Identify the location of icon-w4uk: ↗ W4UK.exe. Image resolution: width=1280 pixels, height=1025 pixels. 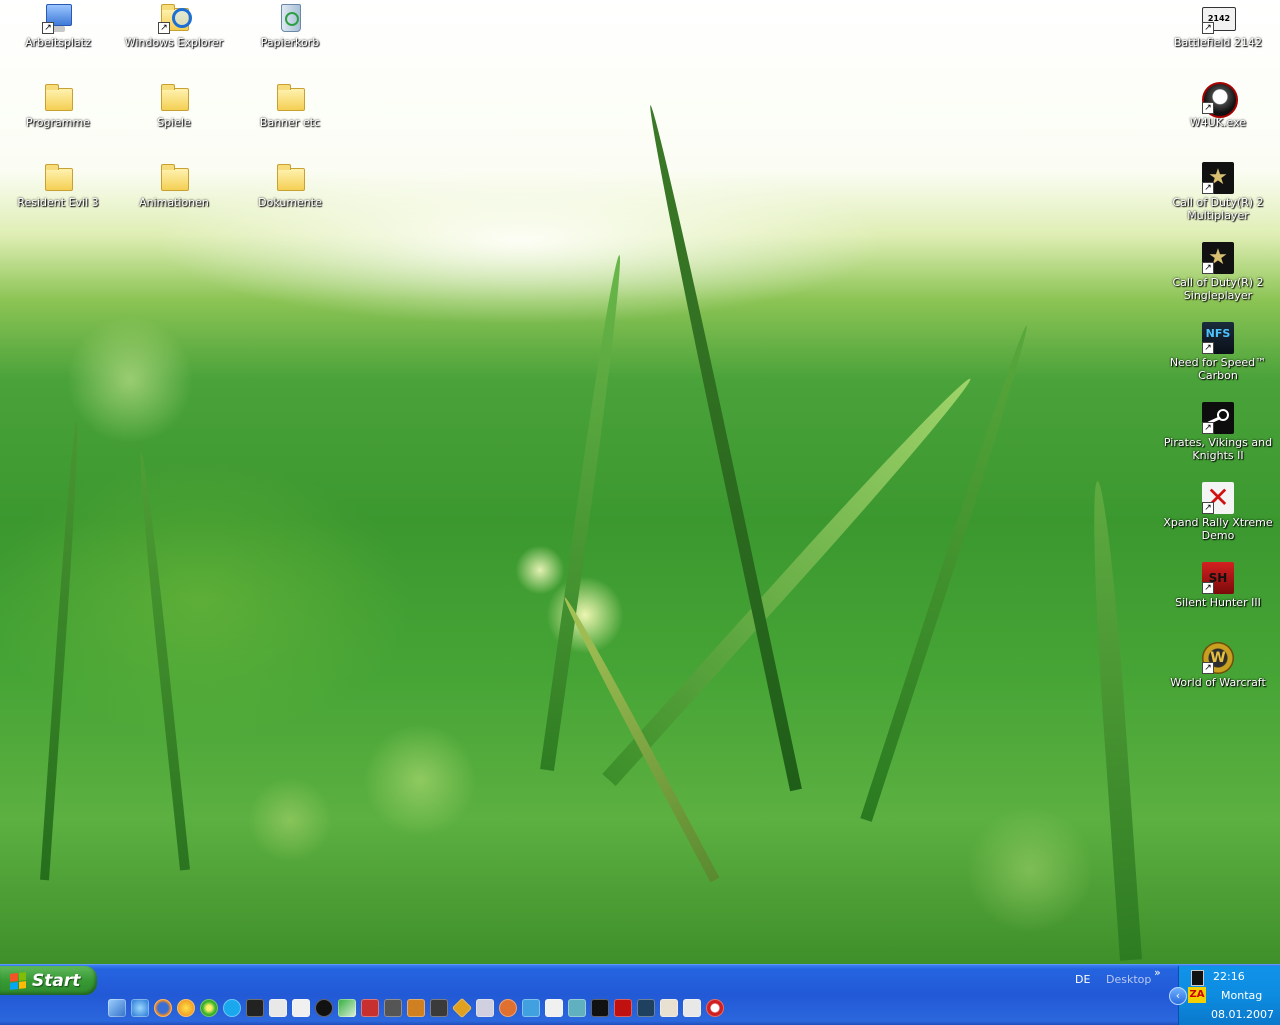
(1218, 105).